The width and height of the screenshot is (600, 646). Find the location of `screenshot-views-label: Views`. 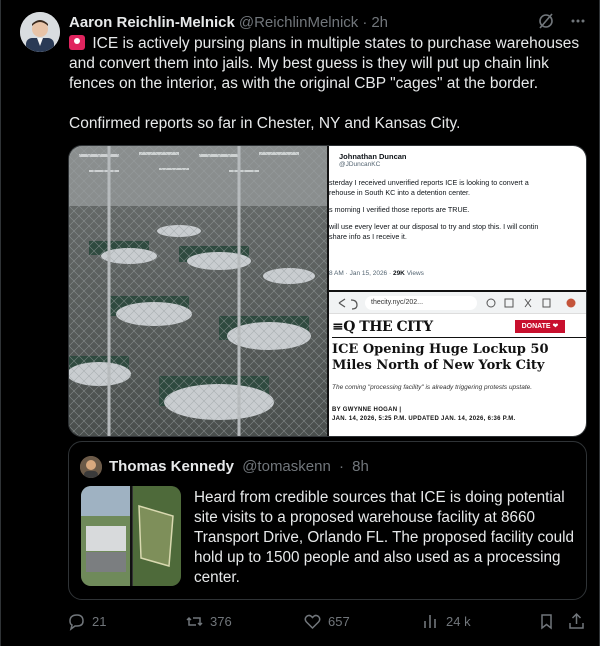

screenshot-views-label: Views is located at coordinates (414, 273).